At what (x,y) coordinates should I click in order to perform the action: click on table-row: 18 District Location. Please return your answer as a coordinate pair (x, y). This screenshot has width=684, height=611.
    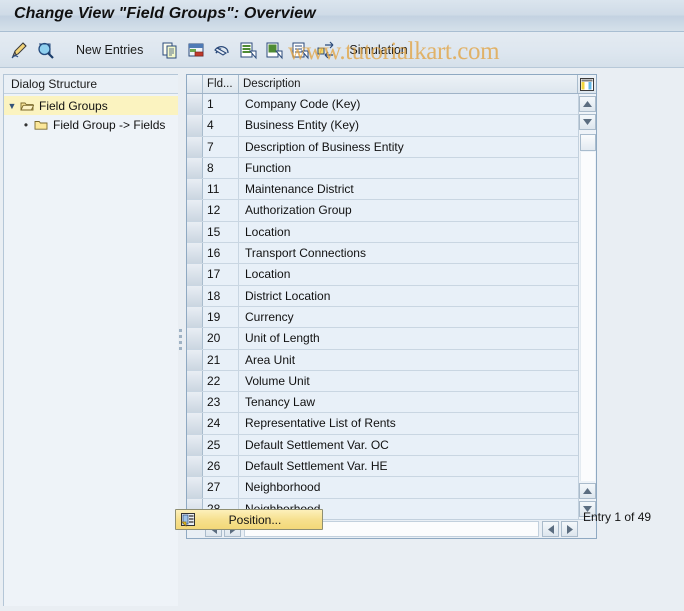
    Looking at the image, I should click on (391, 296).